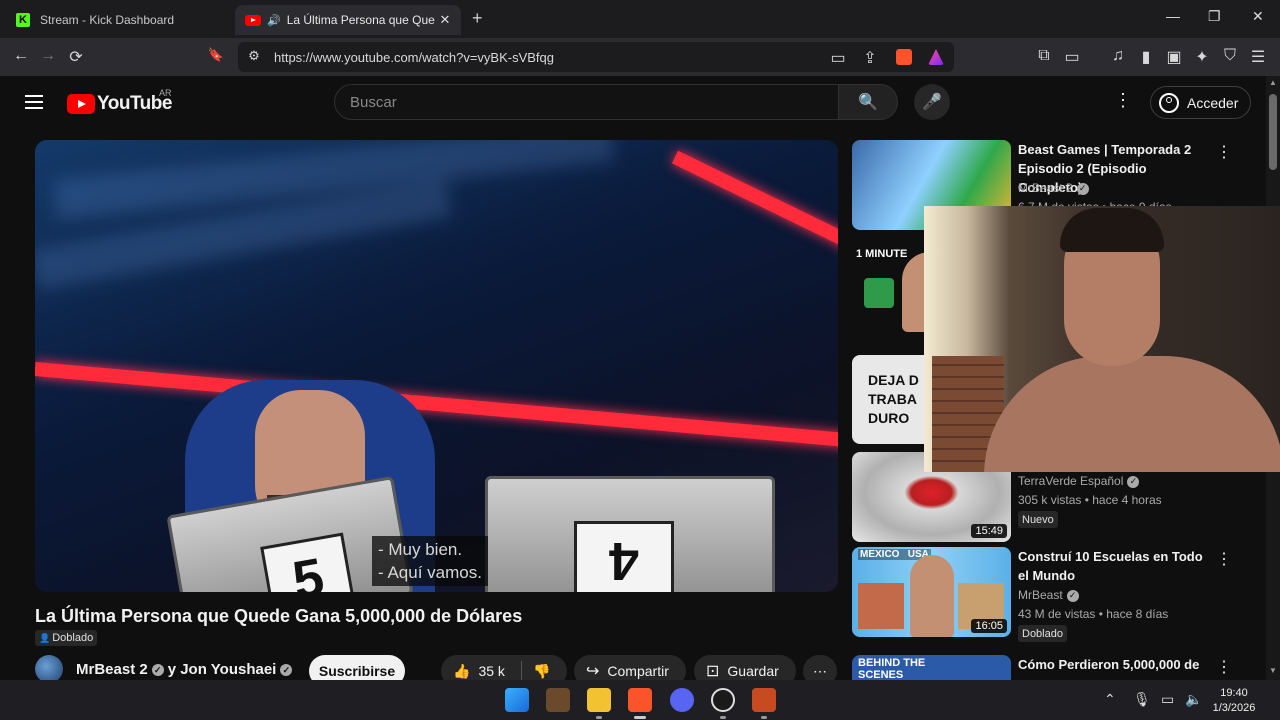 This screenshot has height=720, width=1280. What do you see at coordinates (1273, 132) in the screenshot?
I see `scroll-thumb` at bounding box center [1273, 132].